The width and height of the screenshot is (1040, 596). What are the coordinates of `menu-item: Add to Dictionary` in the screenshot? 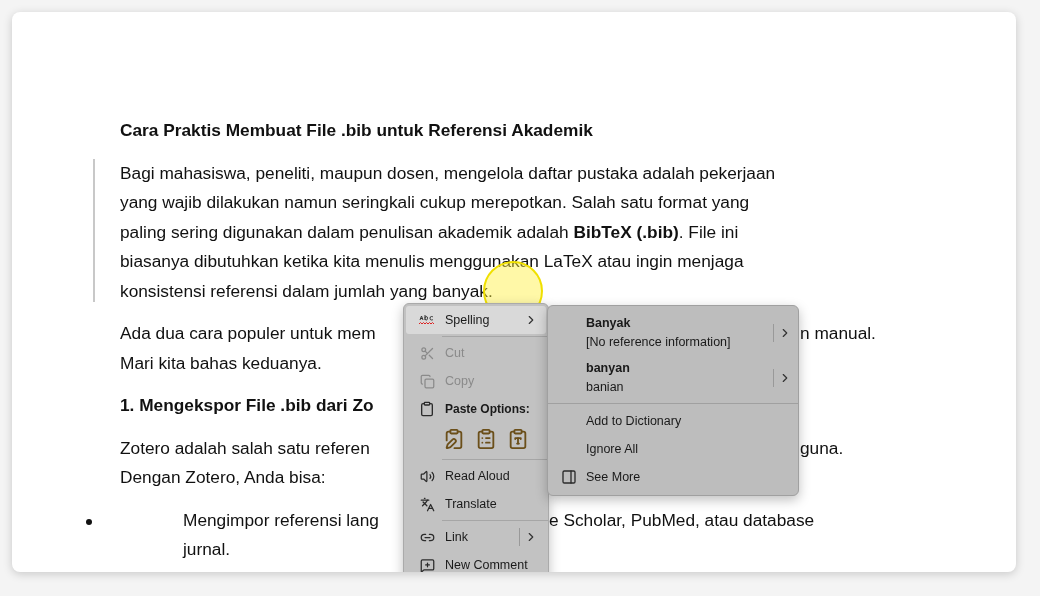 It's located at (673, 421).